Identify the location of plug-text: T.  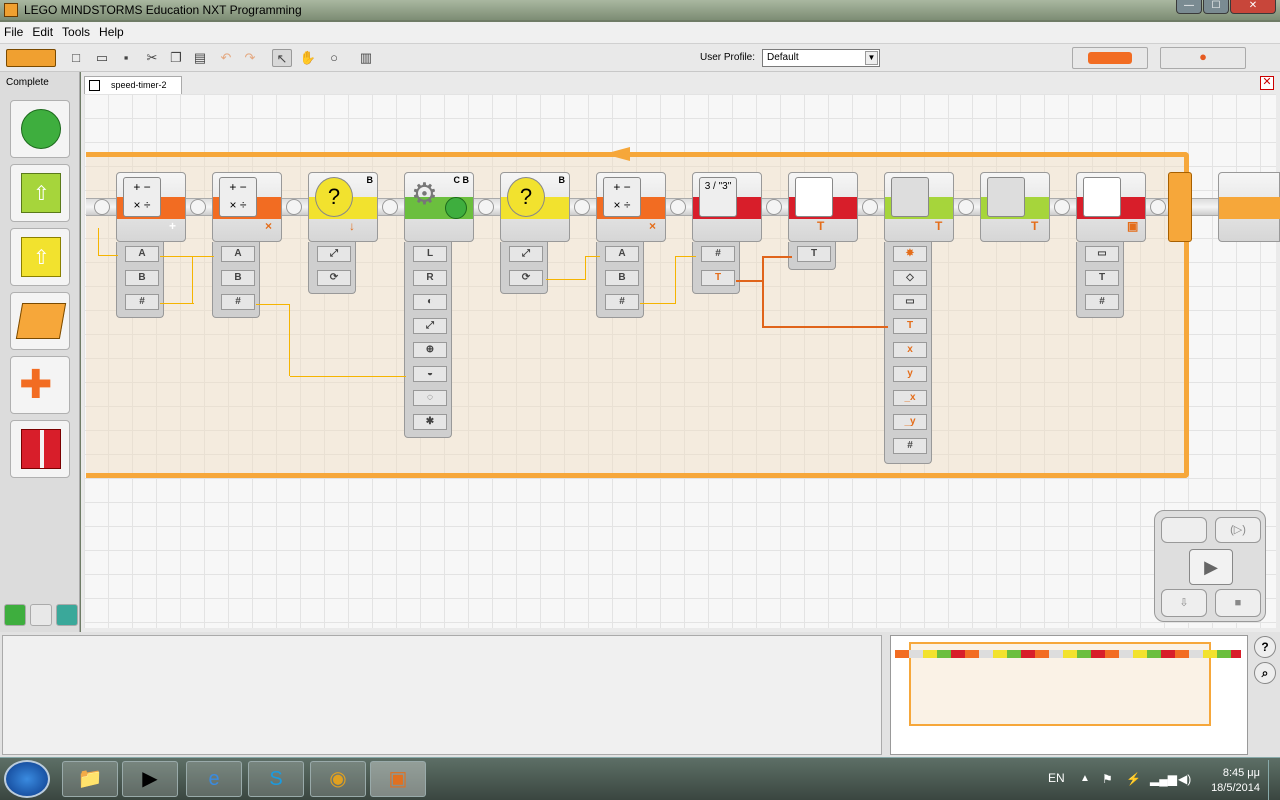
(718, 278).